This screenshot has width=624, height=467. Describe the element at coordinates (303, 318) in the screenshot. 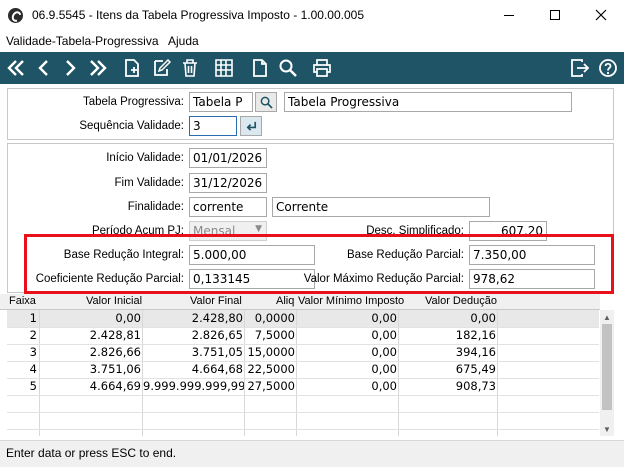

I see `table-row: 1 0,00 2.428,80 0,0000 0,00 0,00` at that location.